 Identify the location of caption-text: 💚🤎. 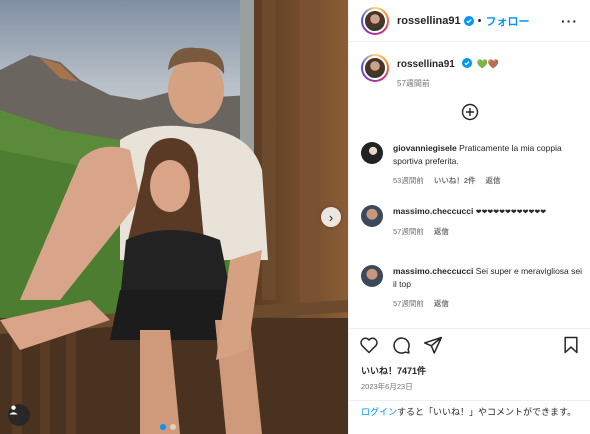
(488, 64).